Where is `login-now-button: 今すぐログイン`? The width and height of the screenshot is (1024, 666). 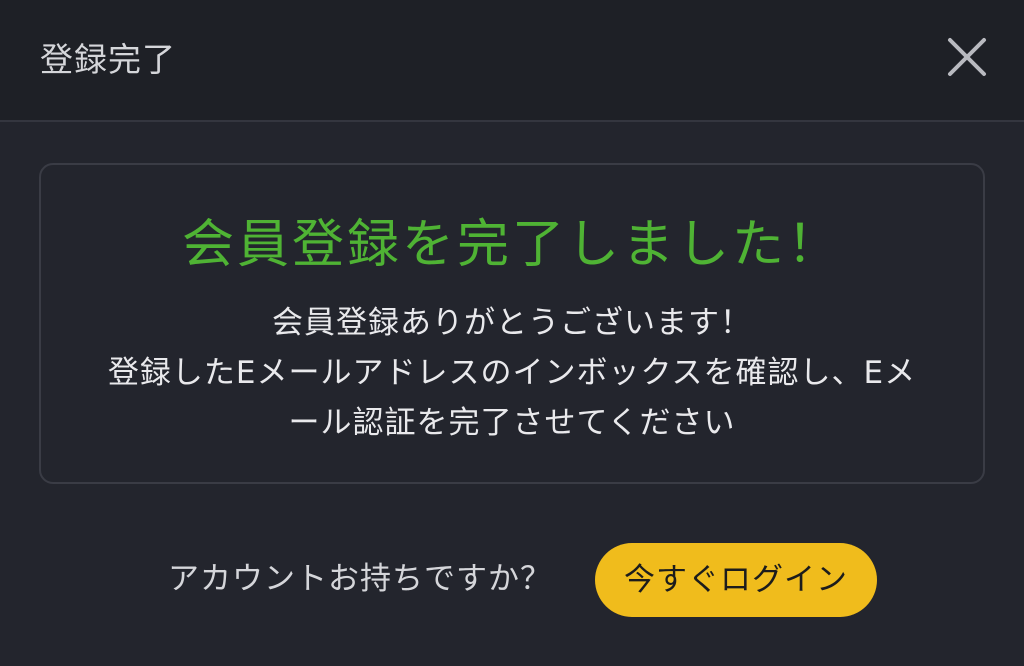
login-now-button: 今すぐログイン is located at coordinates (736, 580).